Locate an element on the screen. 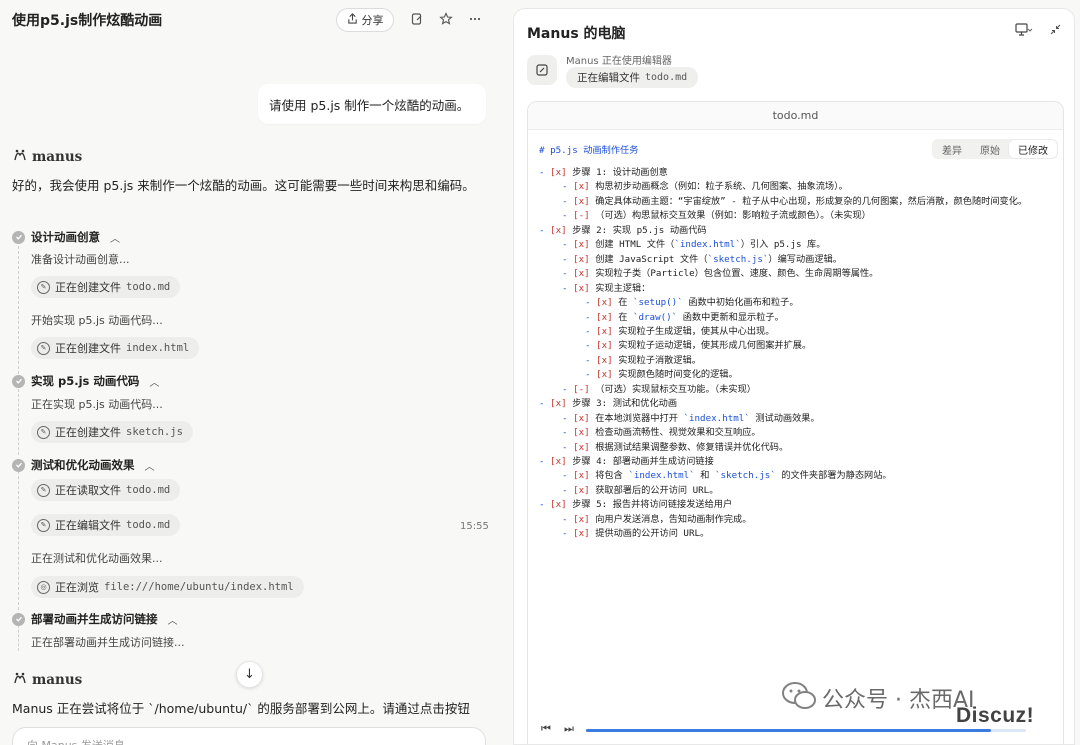 The height and width of the screenshot is (745, 1080). action-chip: ✎ 正在创建文件 todo.md is located at coordinates (106, 287).